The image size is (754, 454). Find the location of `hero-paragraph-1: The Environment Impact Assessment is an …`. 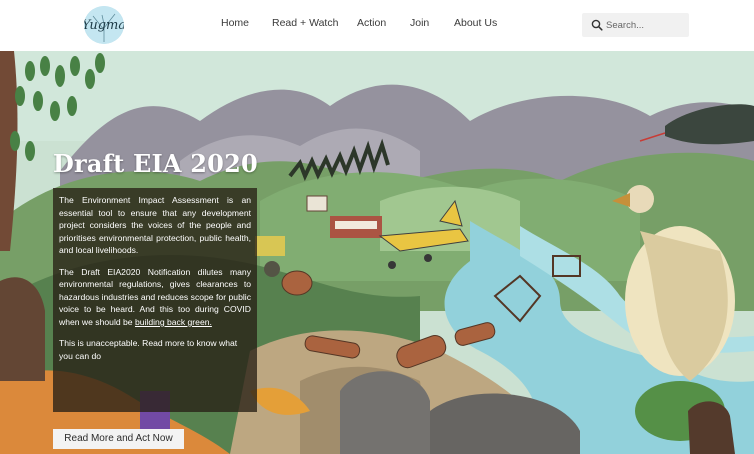

hero-paragraph-1: The Environment Impact Assessment is an … is located at coordinates (155, 225).